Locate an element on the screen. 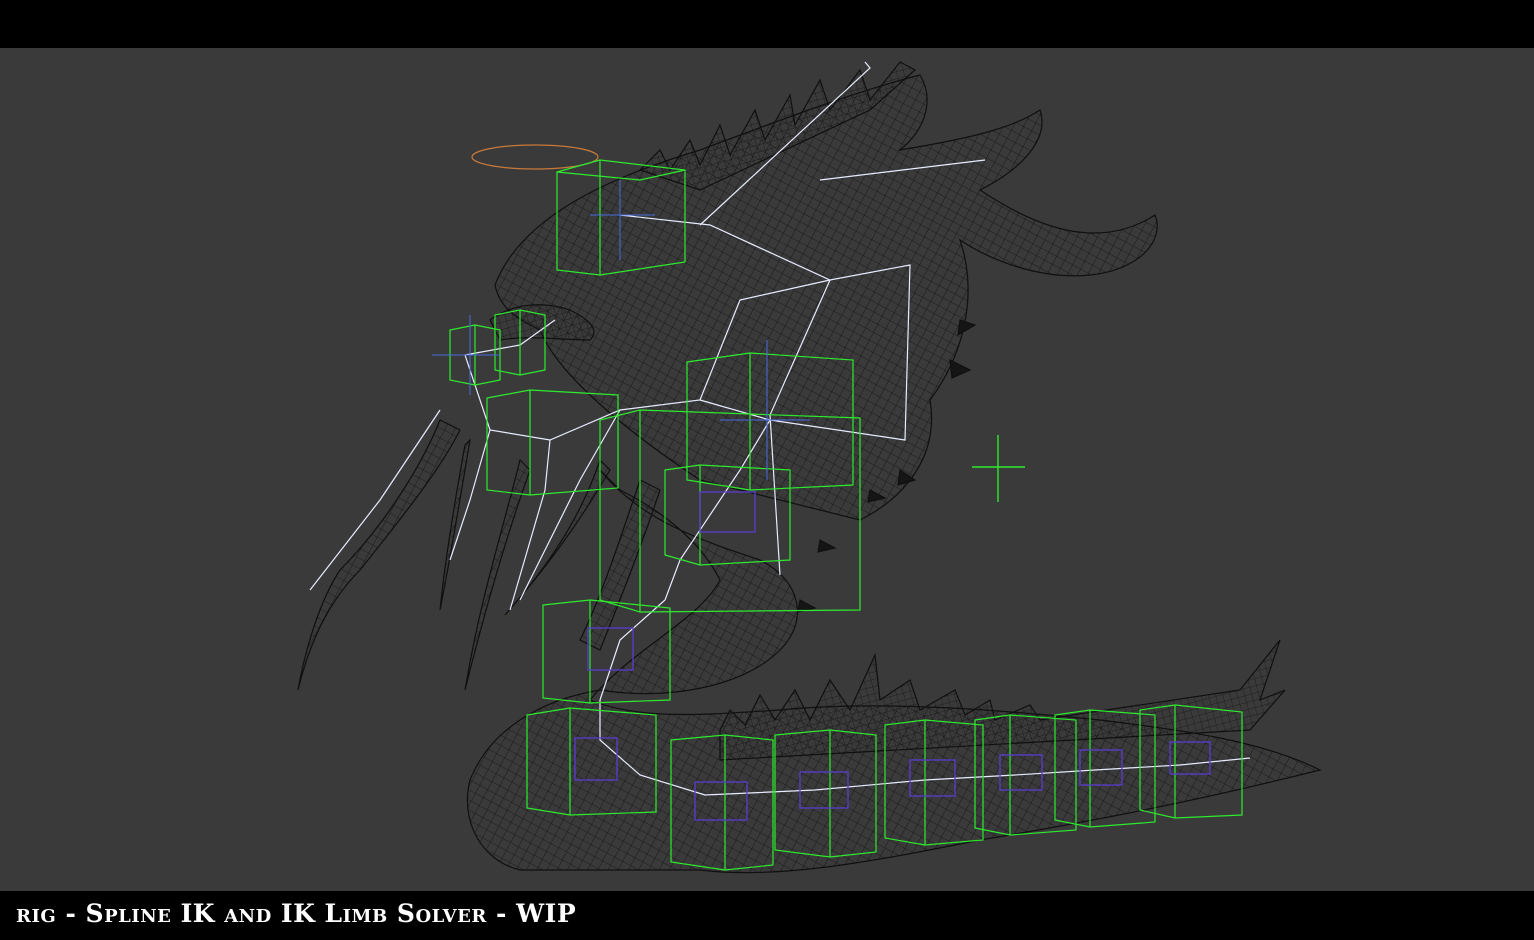  caption-text: rig - Spline IK and IK Limb Solver - WIP is located at coordinates (296, 913).